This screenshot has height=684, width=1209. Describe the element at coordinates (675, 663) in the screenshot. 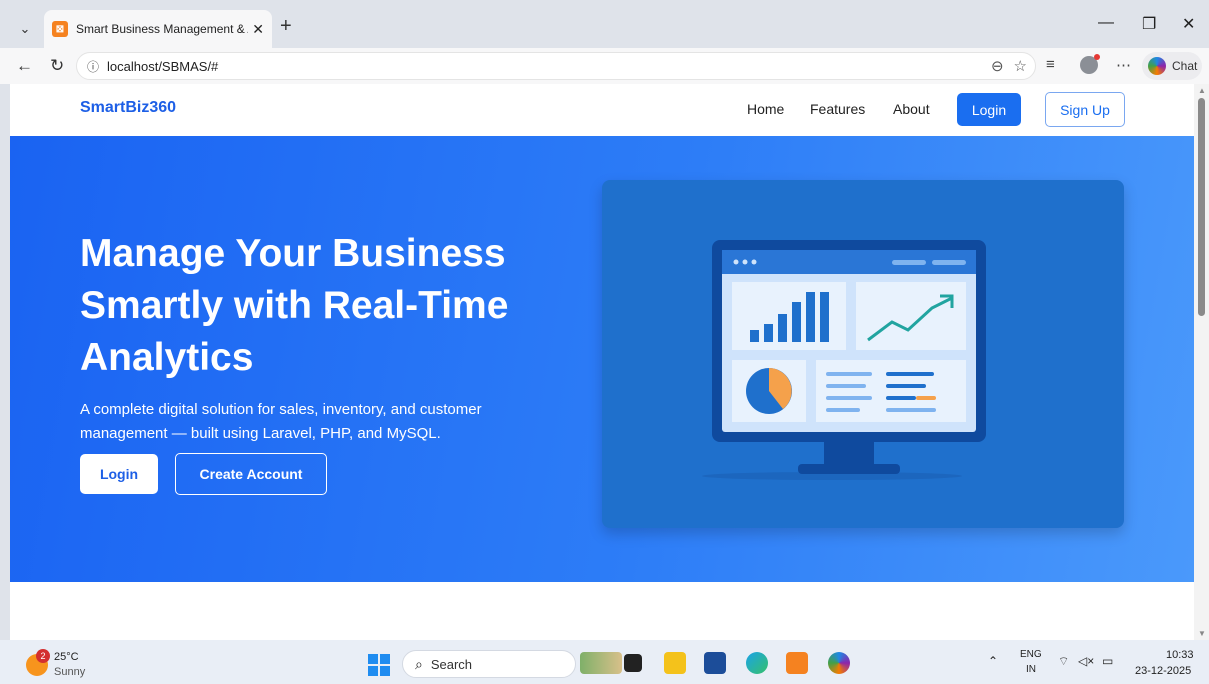

I see `file-explorer-icon` at that location.